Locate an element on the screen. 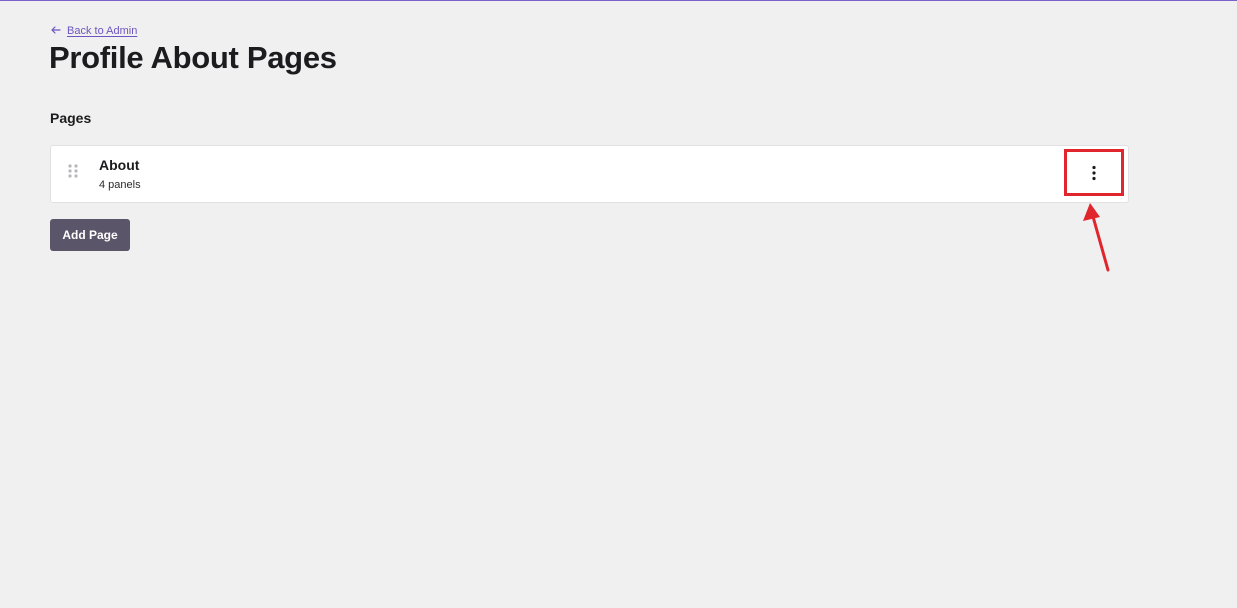 This screenshot has width=1237, height=608. arrow-left-icon is located at coordinates (56, 30).